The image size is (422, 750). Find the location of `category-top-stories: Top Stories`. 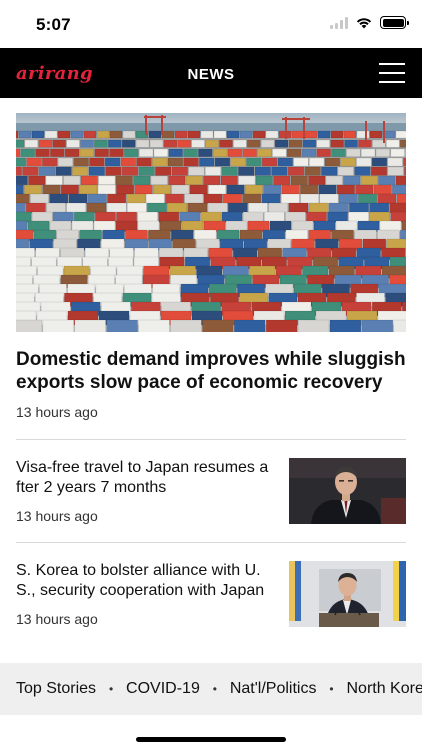

category-top-stories: Top Stories is located at coordinates (56, 689).